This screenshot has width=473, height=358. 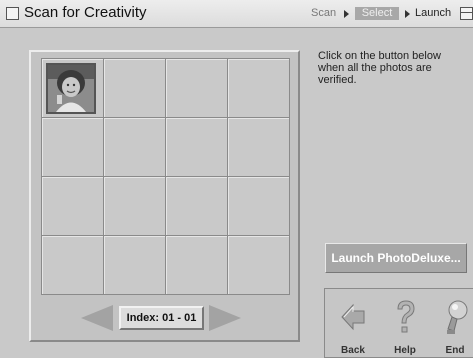 I want to click on collapse-box-icon, so click(x=466, y=13).